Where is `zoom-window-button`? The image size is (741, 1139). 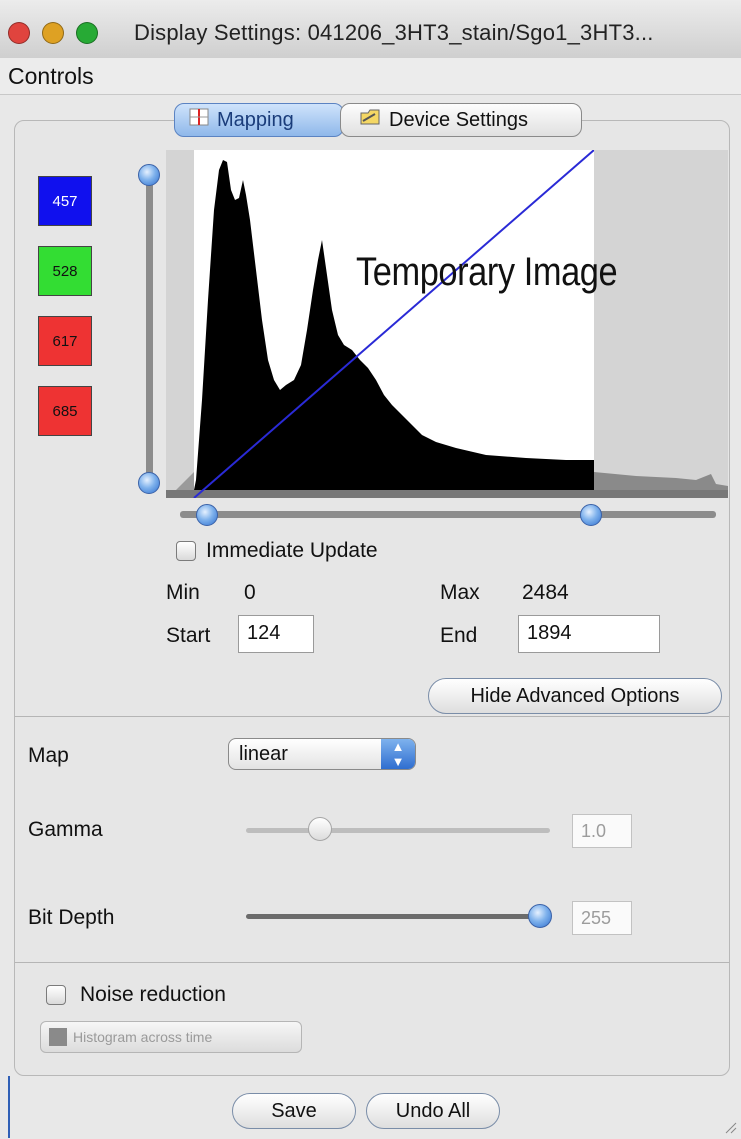
zoom-window-button is located at coordinates (87, 33).